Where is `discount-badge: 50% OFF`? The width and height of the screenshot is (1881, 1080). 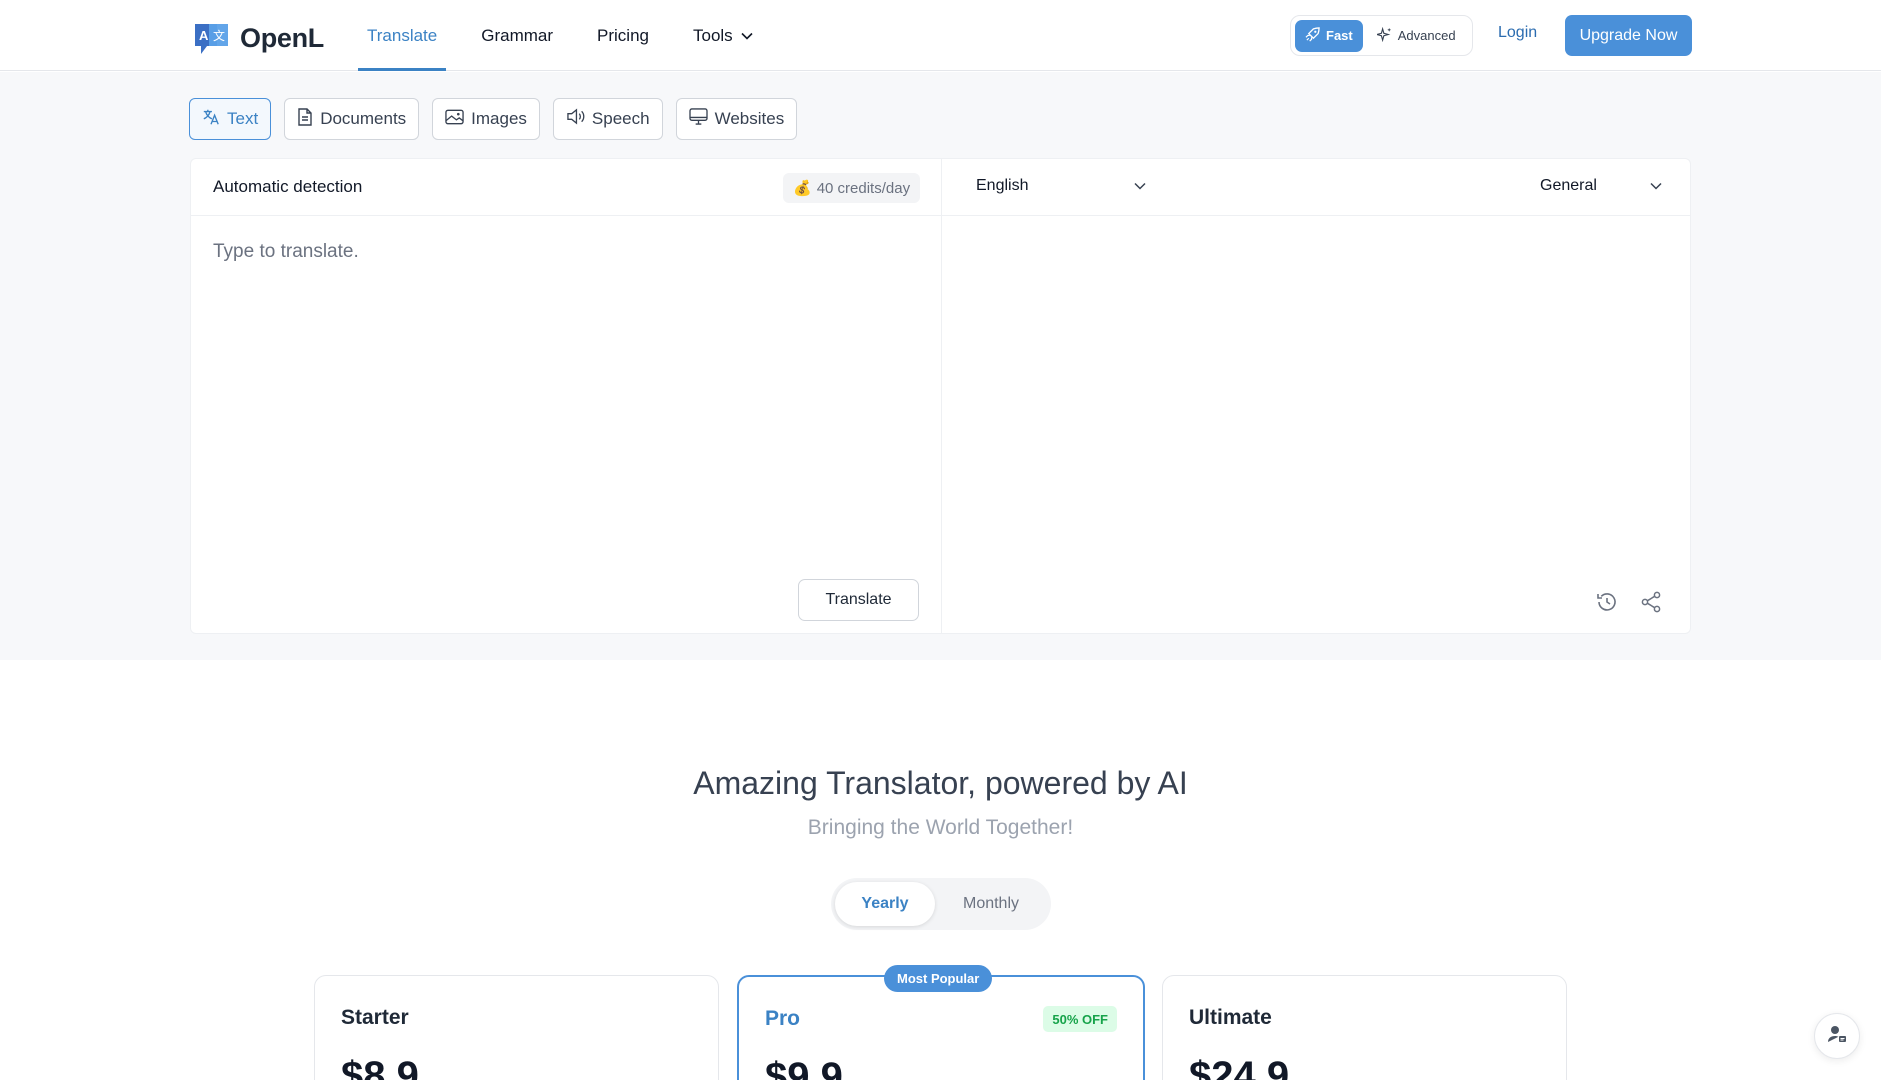
discount-badge: 50% OFF is located at coordinates (1080, 1019).